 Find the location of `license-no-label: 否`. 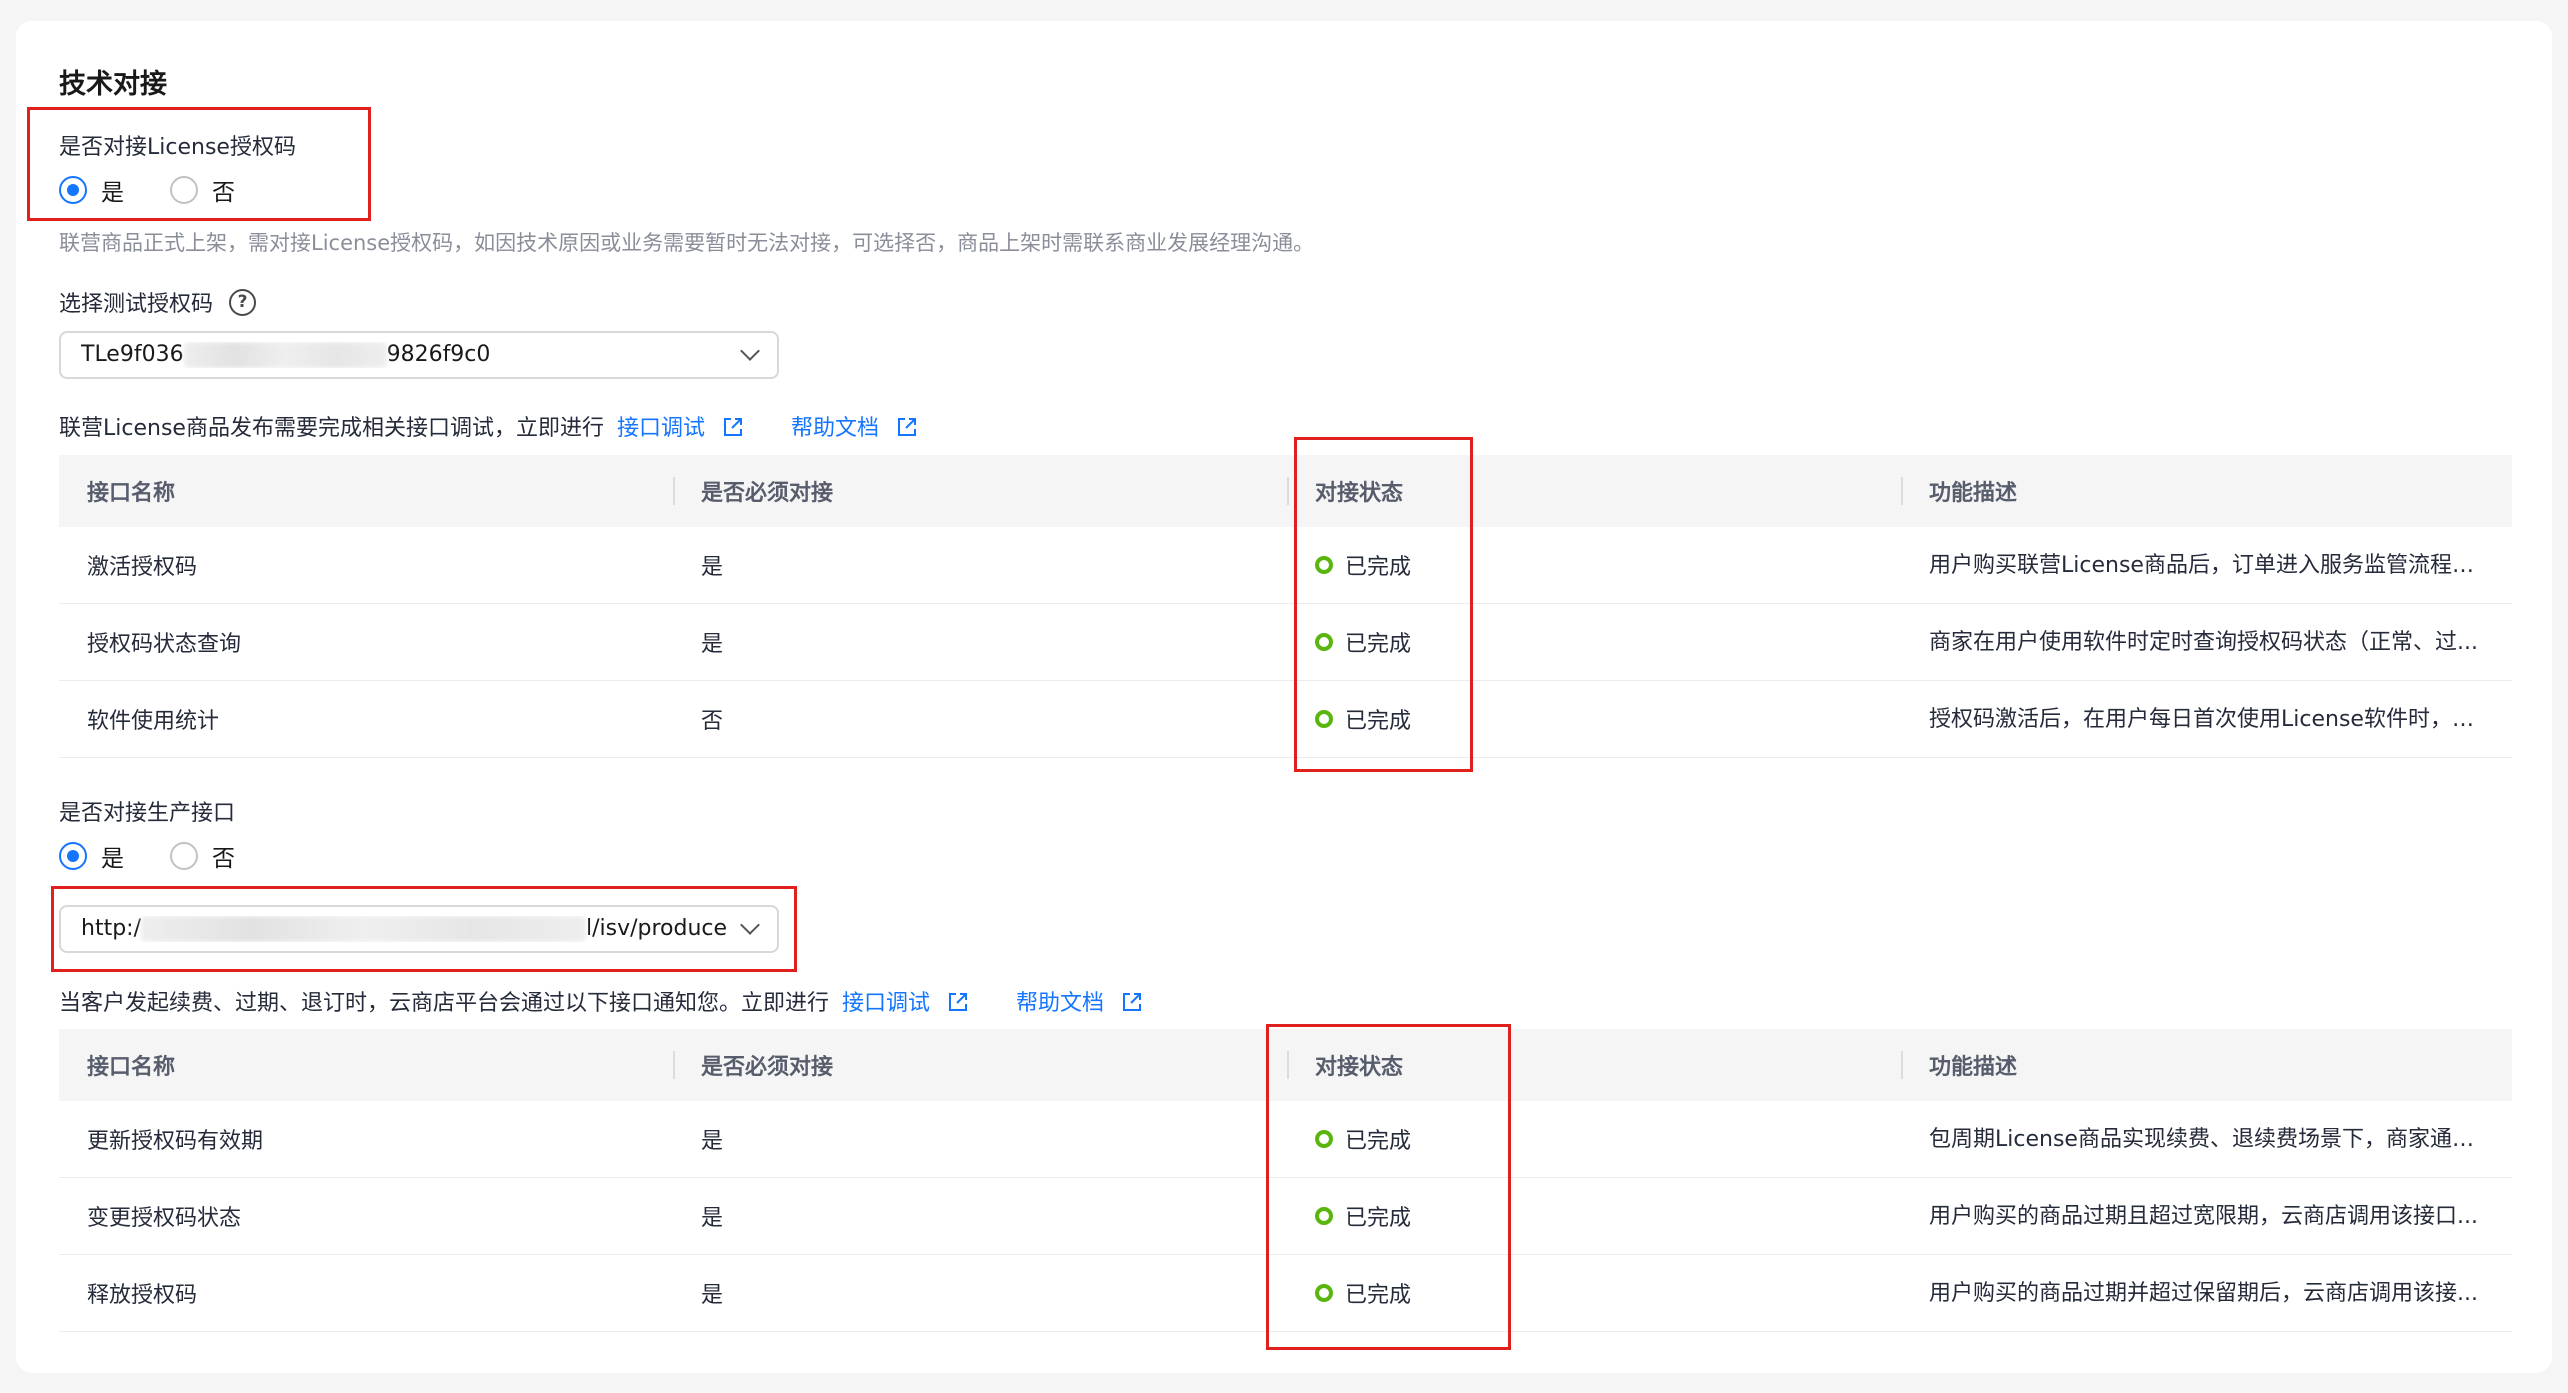

license-no-label: 否 is located at coordinates (223, 190).